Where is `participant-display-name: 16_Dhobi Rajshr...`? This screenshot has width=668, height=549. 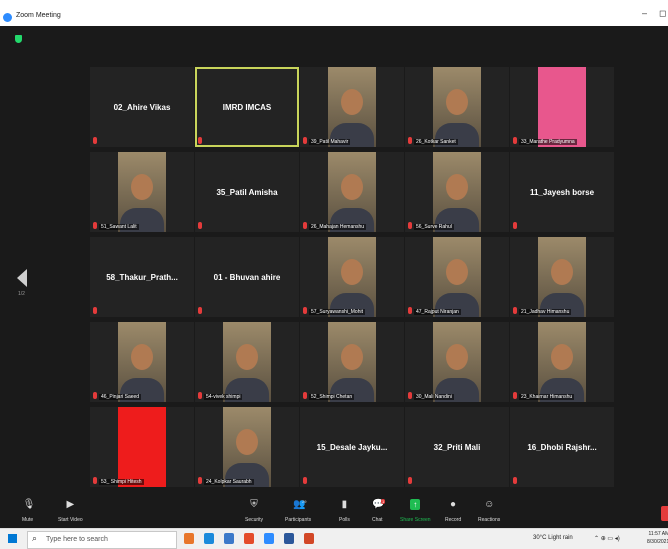 participant-display-name: 16_Dhobi Rajshr... is located at coordinates (562, 447).